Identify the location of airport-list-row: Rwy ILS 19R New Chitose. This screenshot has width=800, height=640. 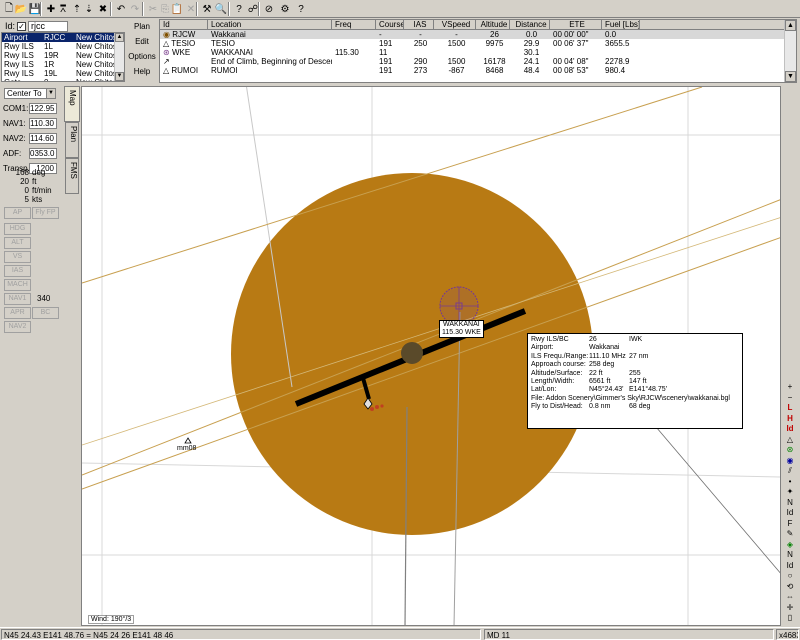
(63, 55).